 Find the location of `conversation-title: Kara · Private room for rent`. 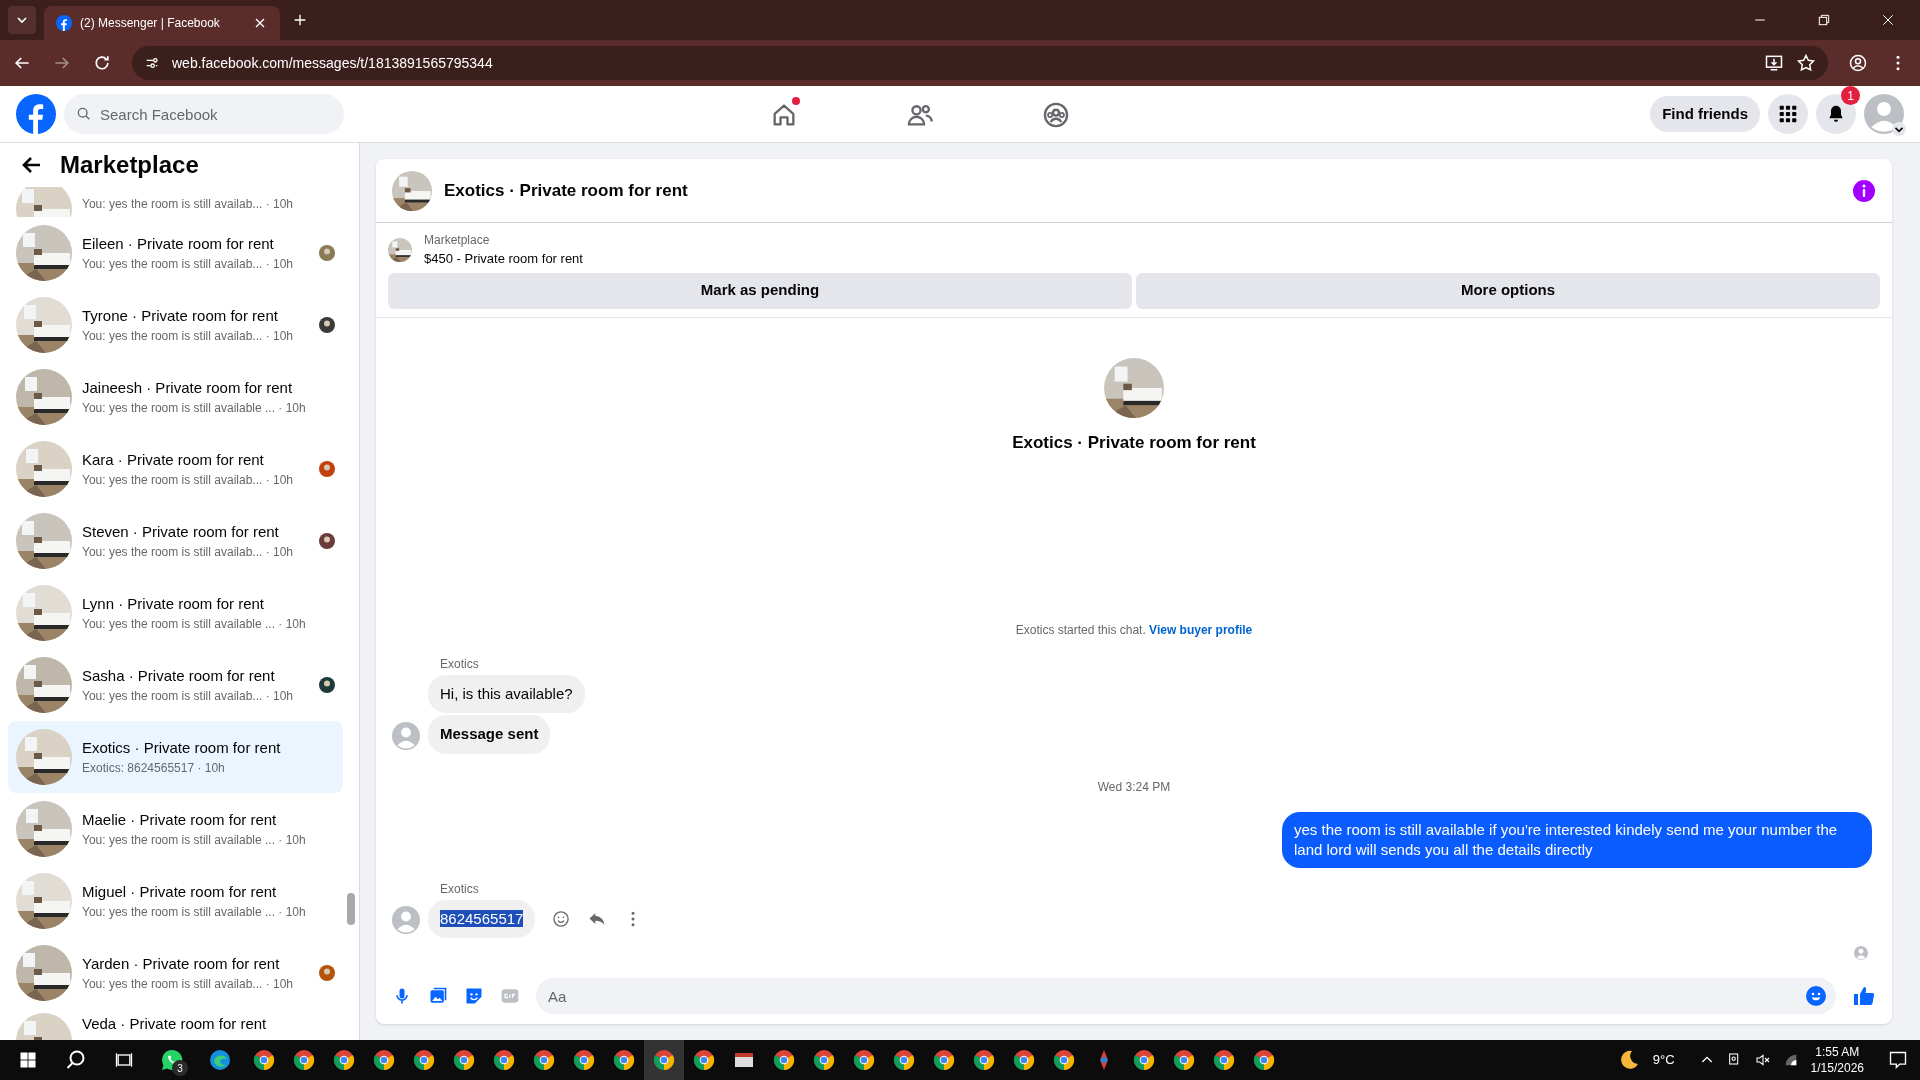

conversation-title: Kara · Private room for rent is located at coordinates (173, 459).